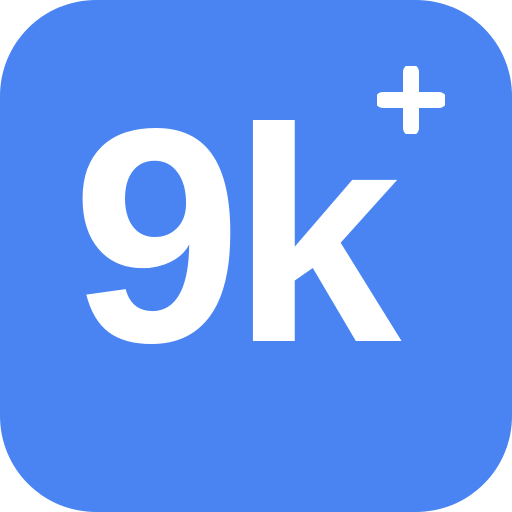  Describe the element at coordinates (411, 100) in the screenshot. I see `plus-icon` at that location.